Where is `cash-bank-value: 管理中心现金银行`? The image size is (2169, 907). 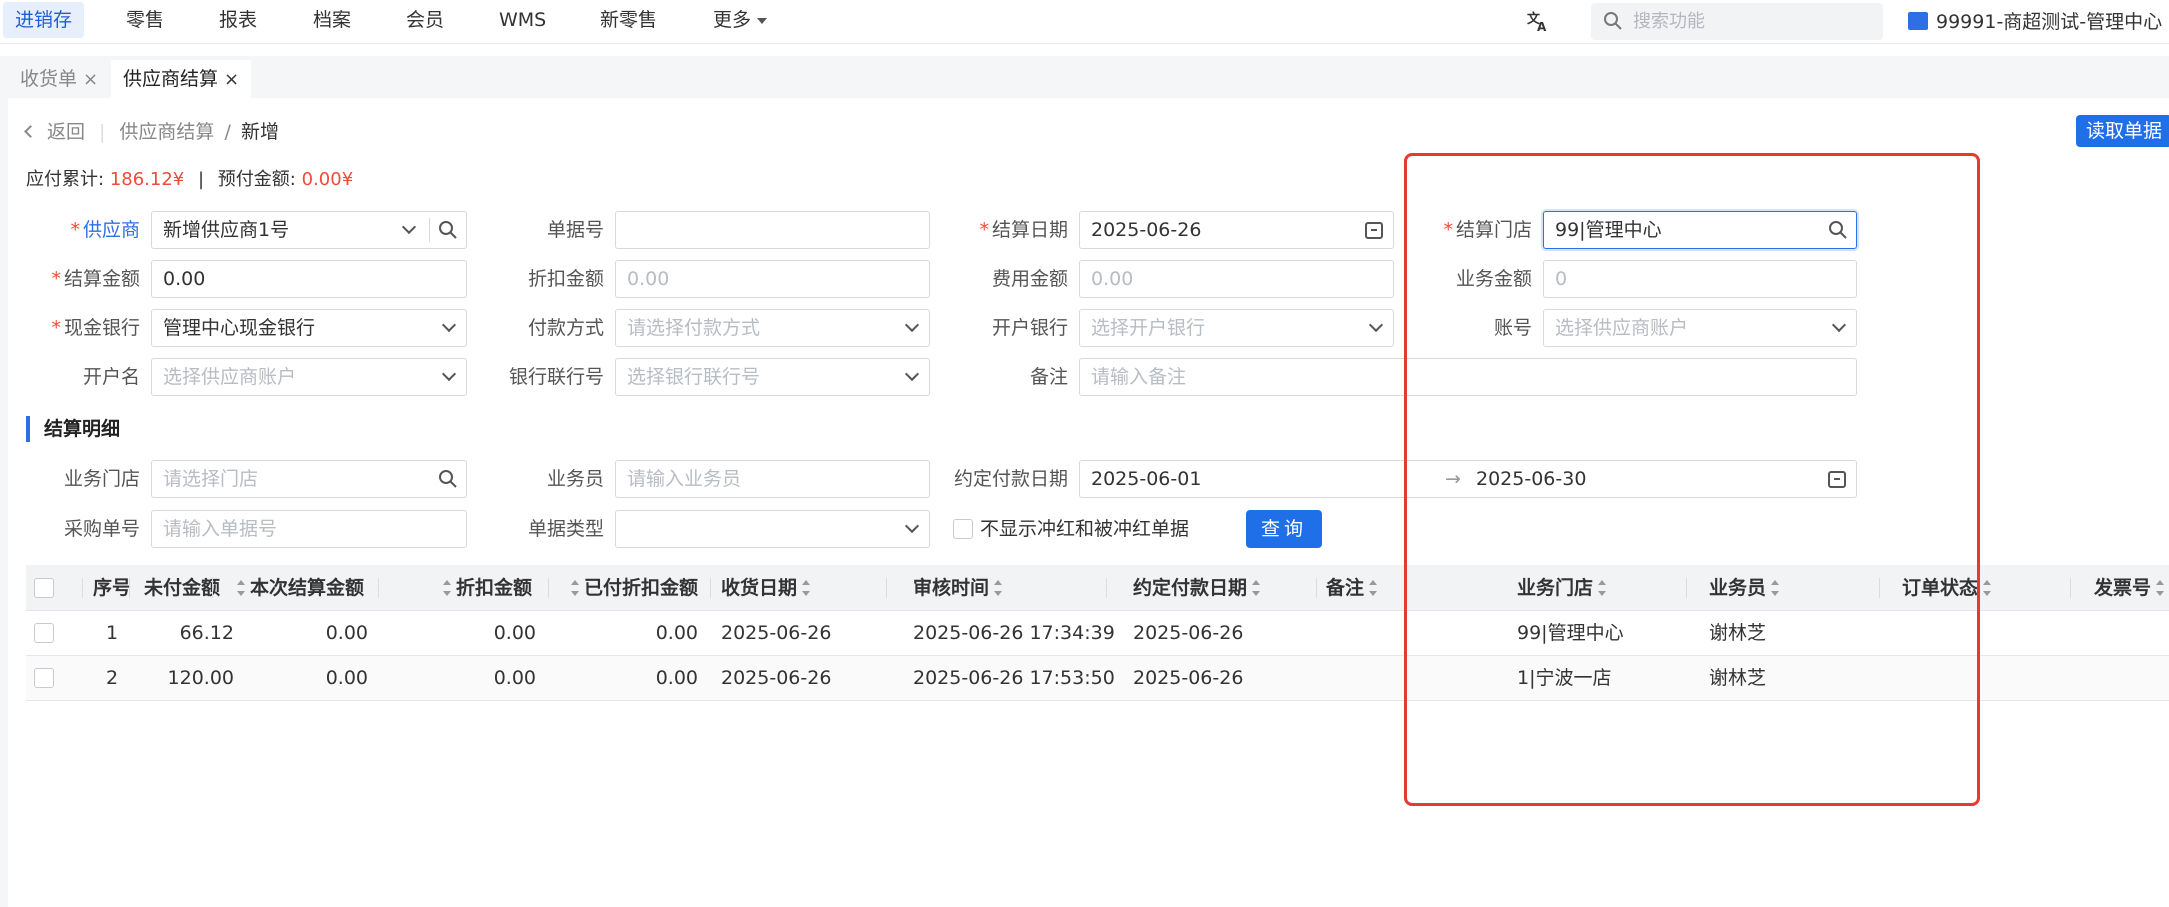 cash-bank-value: 管理中心现金银行 is located at coordinates (239, 328).